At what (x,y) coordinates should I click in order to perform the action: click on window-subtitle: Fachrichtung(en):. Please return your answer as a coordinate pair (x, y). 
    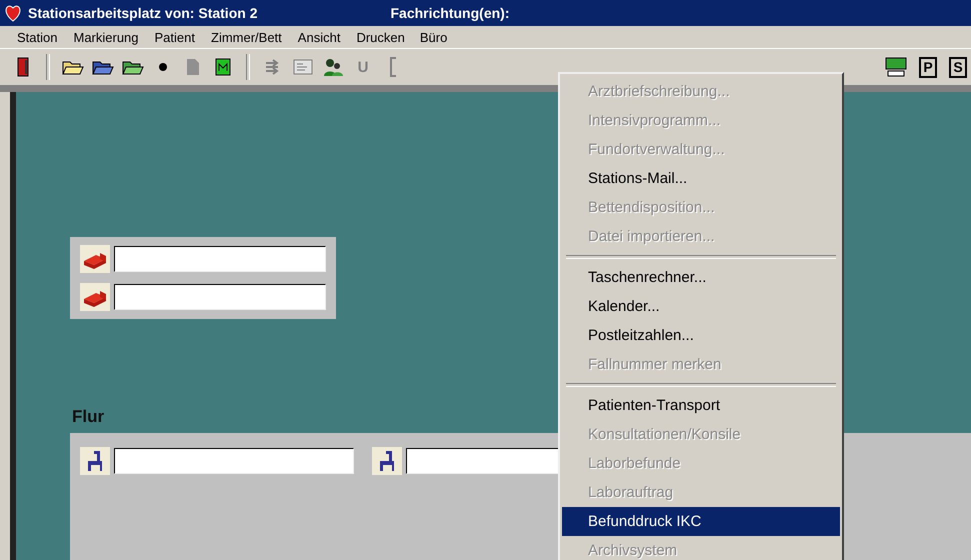
    Looking at the image, I should click on (450, 13).